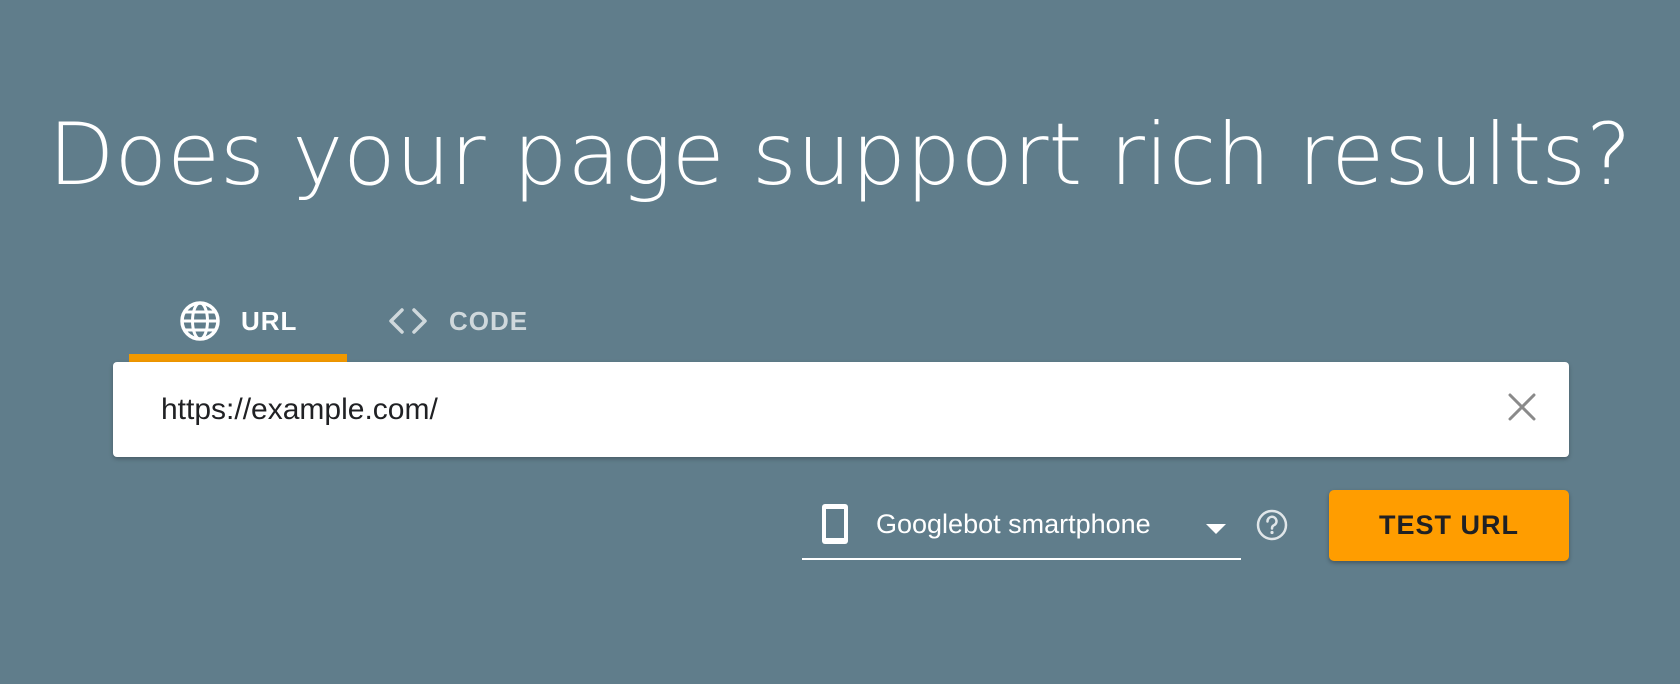  I want to click on url-input-box, so click(841, 409).